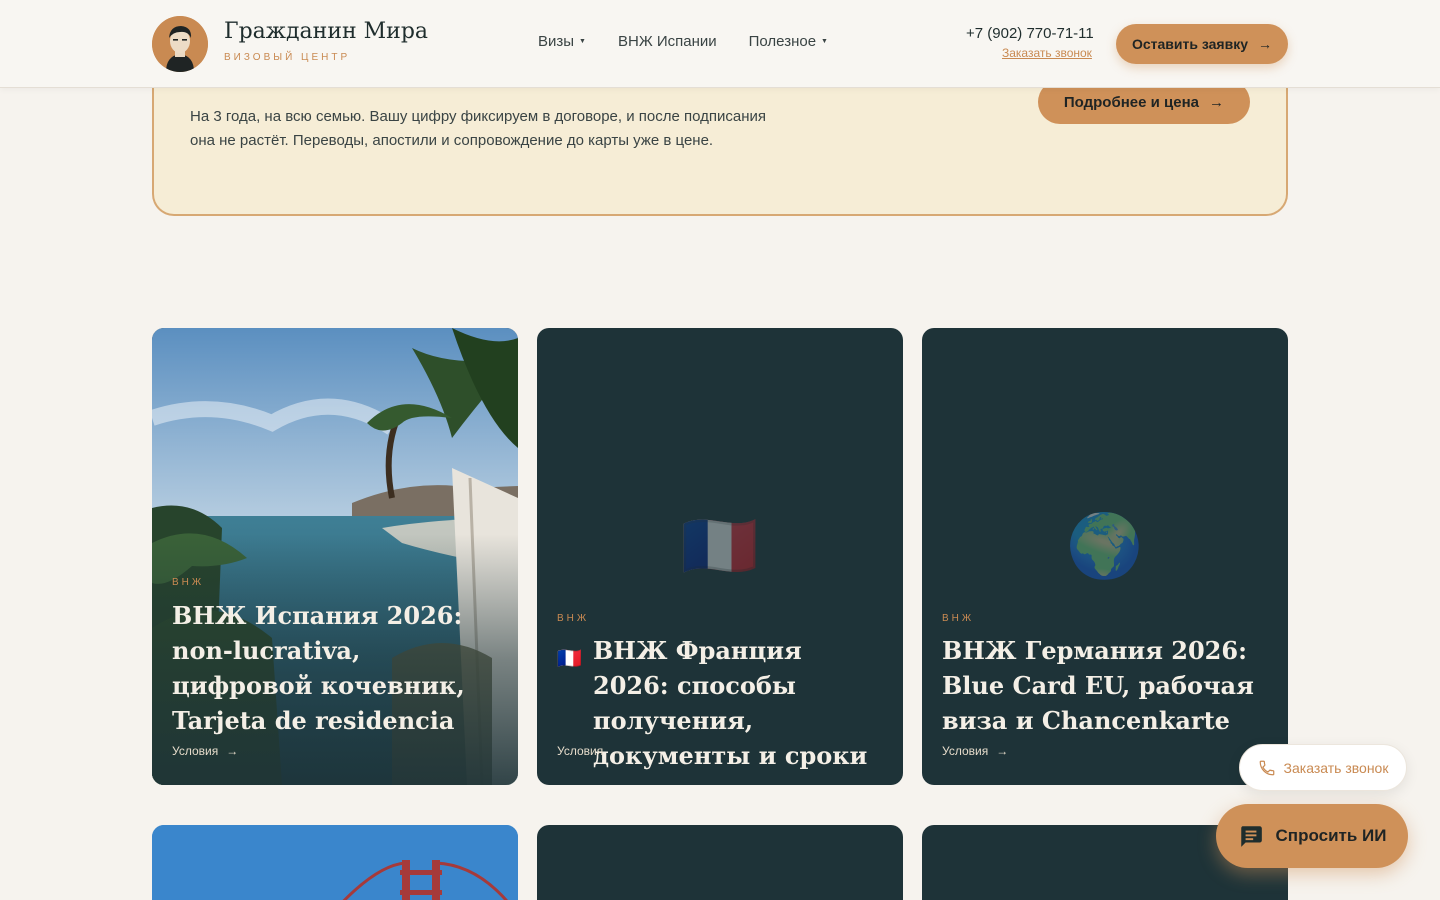  I want to click on nav-item-useful: Полезное ▼, so click(788, 41).